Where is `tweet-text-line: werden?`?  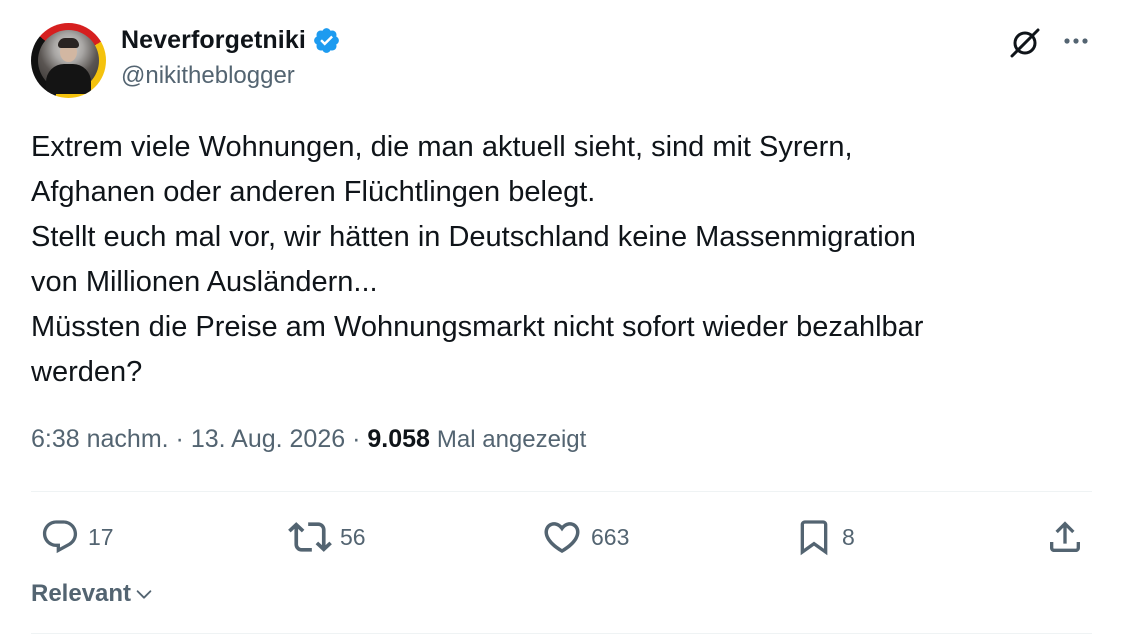
tweet-text-line: werden? is located at coordinates (87, 372).